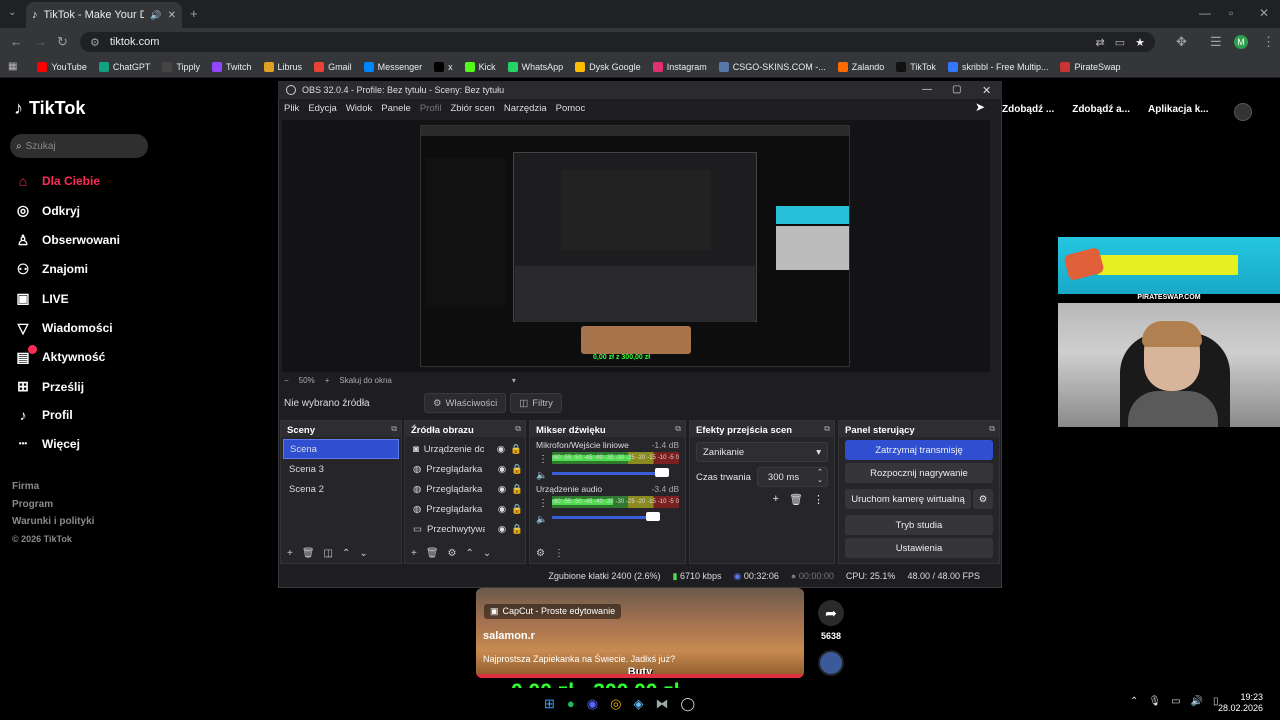 The image size is (1280, 720). I want to click on tiktok-footer-link: Warunki i polityki, so click(53, 521).